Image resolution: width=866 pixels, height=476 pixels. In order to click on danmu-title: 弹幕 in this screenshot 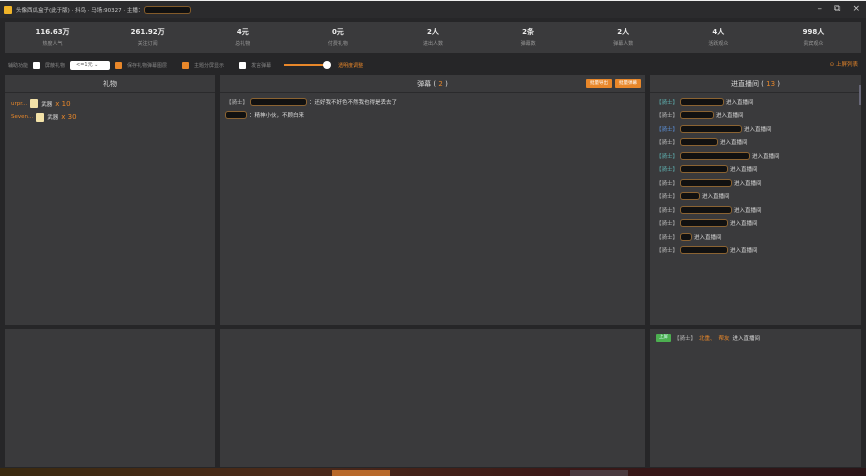, I will do `click(424, 84)`.